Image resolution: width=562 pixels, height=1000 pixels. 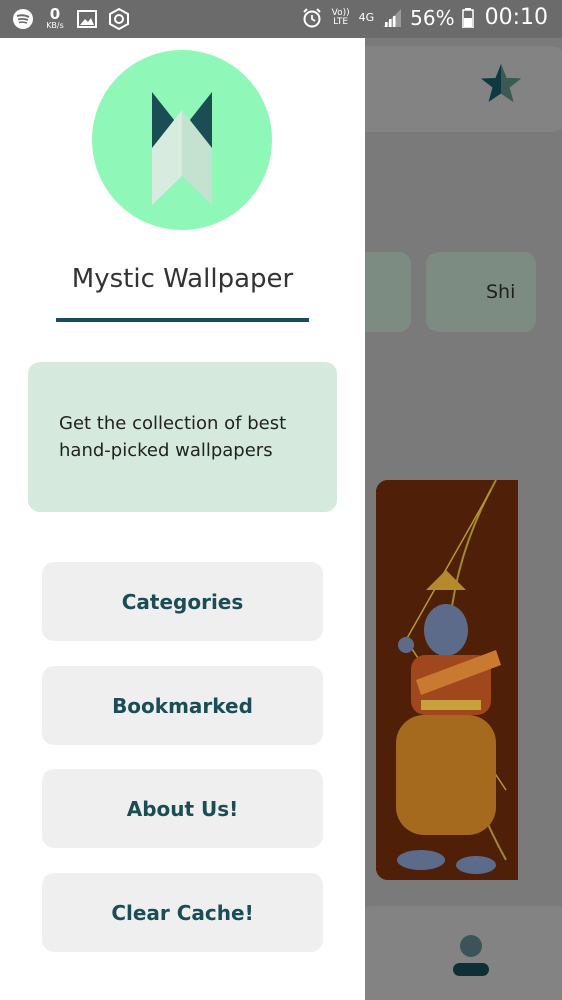 I want to click on clear-cache-button: Clear Cache!, so click(x=182, y=912).